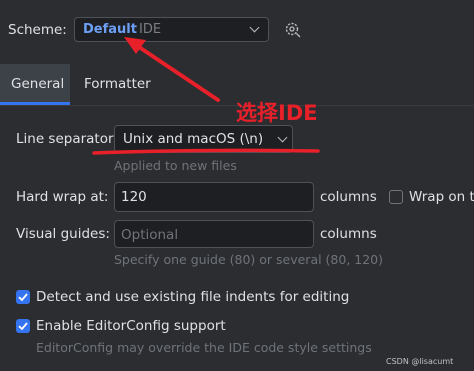 The width and height of the screenshot is (474, 371). What do you see at coordinates (177, 72) in the screenshot?
I see `annotation-arrow-icon` at bounding box center [177, 72].